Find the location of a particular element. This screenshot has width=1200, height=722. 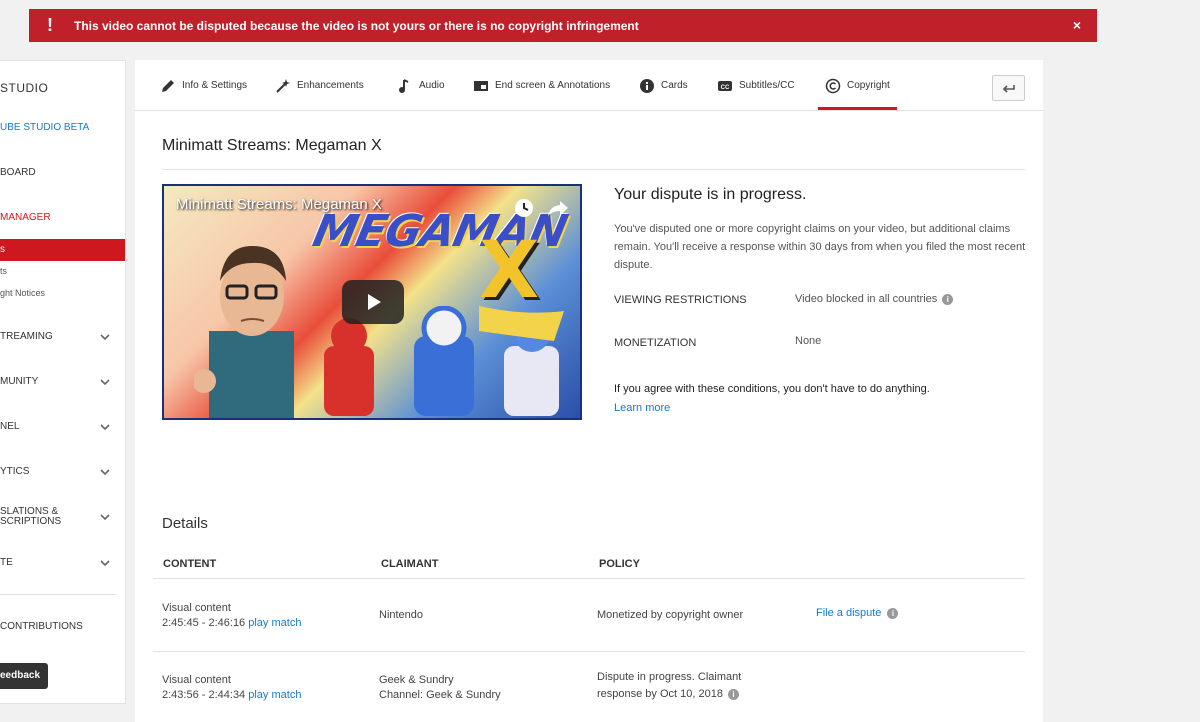

thumbnail-person-illustration is located at coordinates (244, 332).